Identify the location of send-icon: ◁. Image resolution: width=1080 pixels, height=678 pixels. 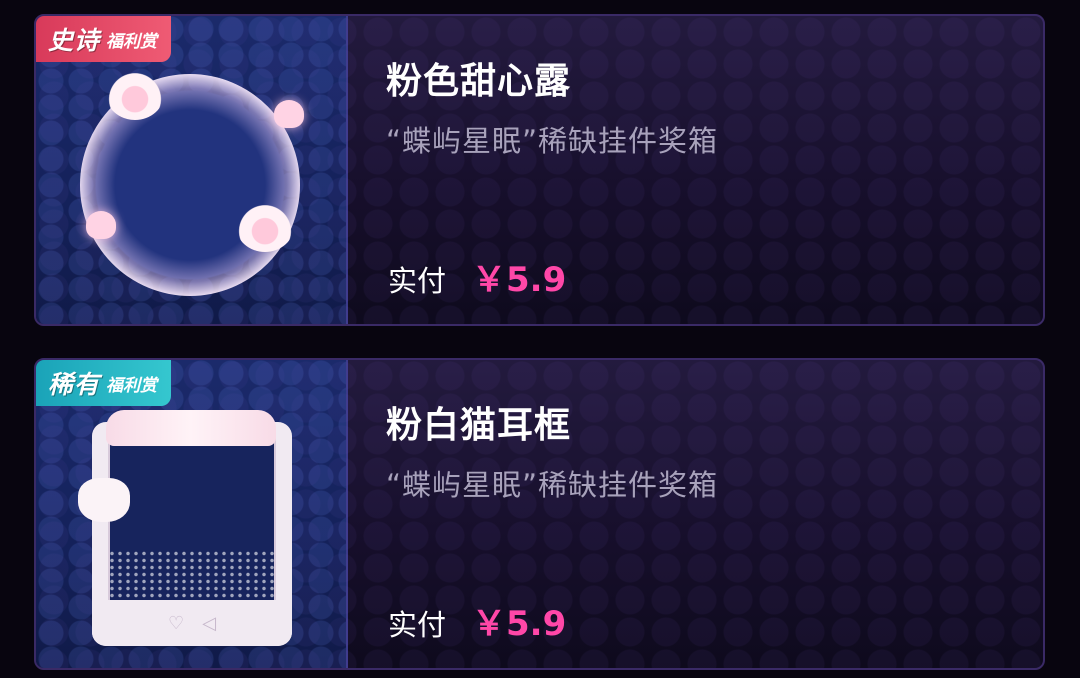
(209, 623).